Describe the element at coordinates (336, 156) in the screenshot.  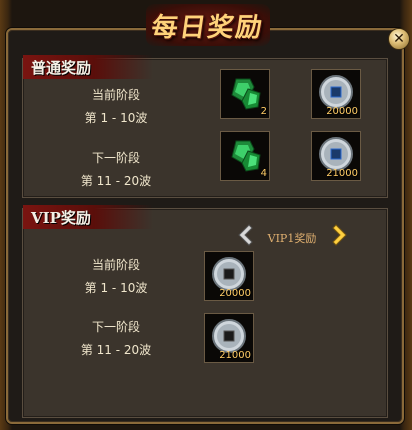
I see `reward-slot-coin: 21000` at that location.